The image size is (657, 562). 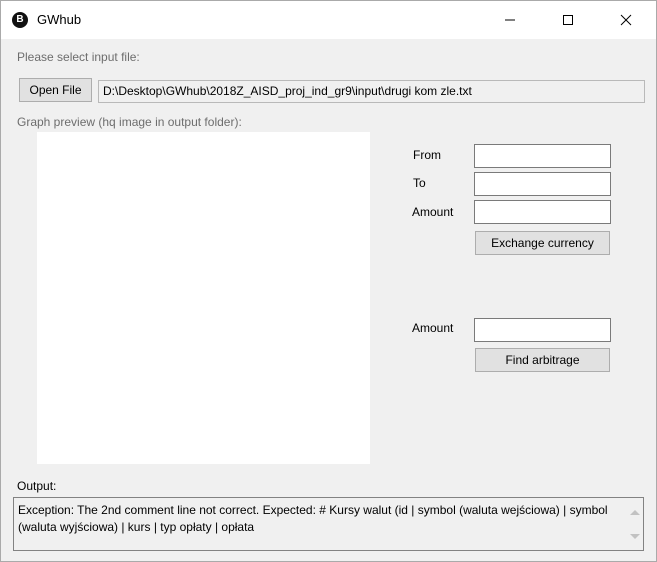 What do you see at coordinates (542, 156) in the screenshot?
I see `from-input` at bounding box center [542, 156].